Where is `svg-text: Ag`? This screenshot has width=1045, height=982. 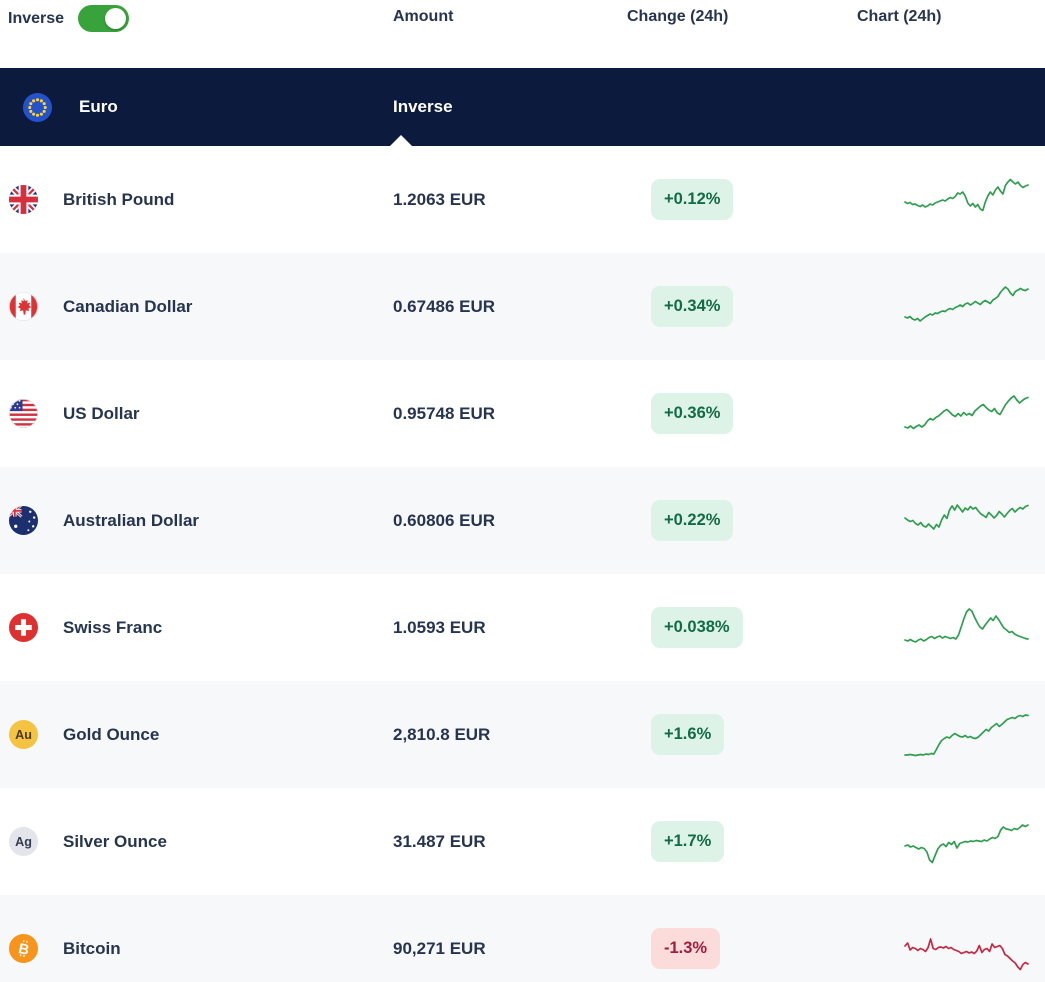
svg-text: Ag is located at coordinates (23, 842).